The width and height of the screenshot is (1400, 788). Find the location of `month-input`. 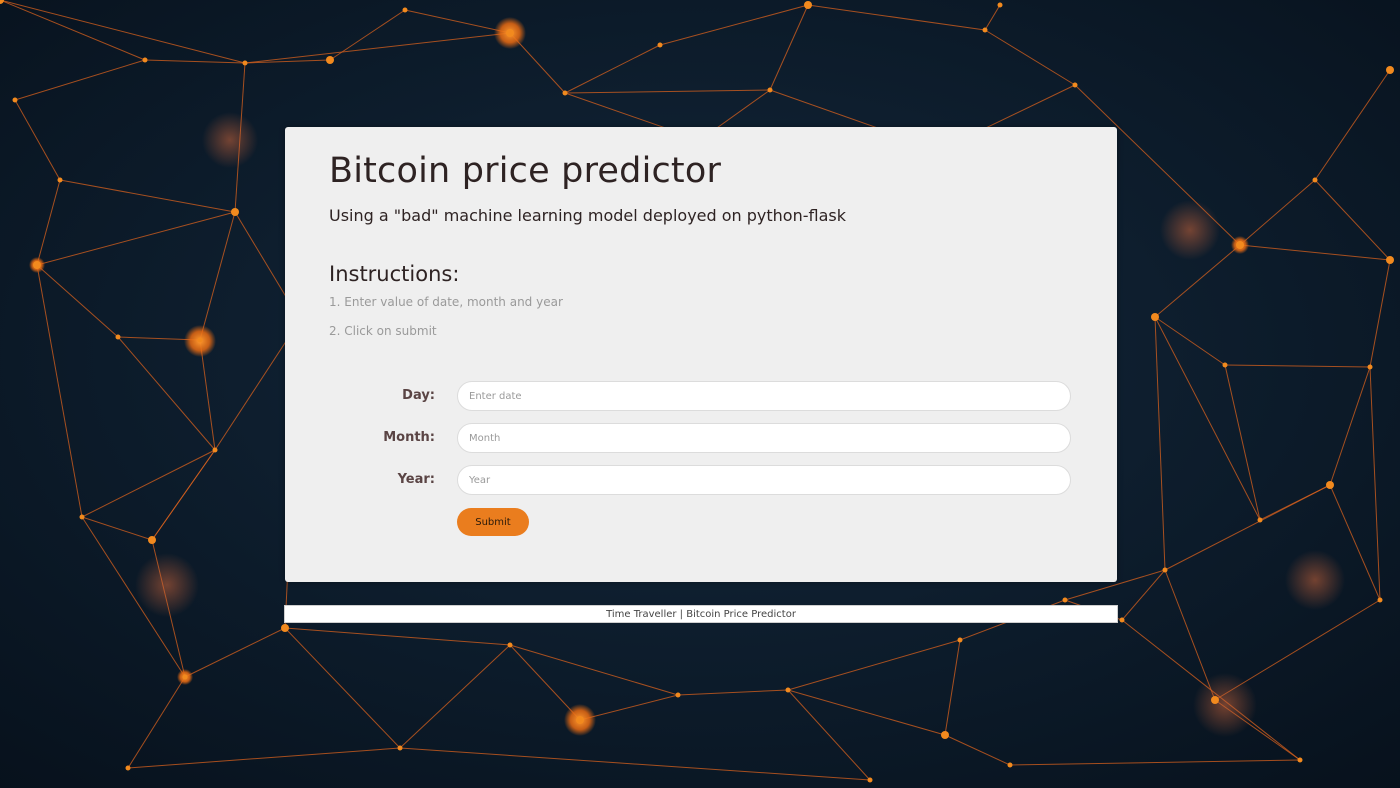

month-input is located at coordinates (764, 438).